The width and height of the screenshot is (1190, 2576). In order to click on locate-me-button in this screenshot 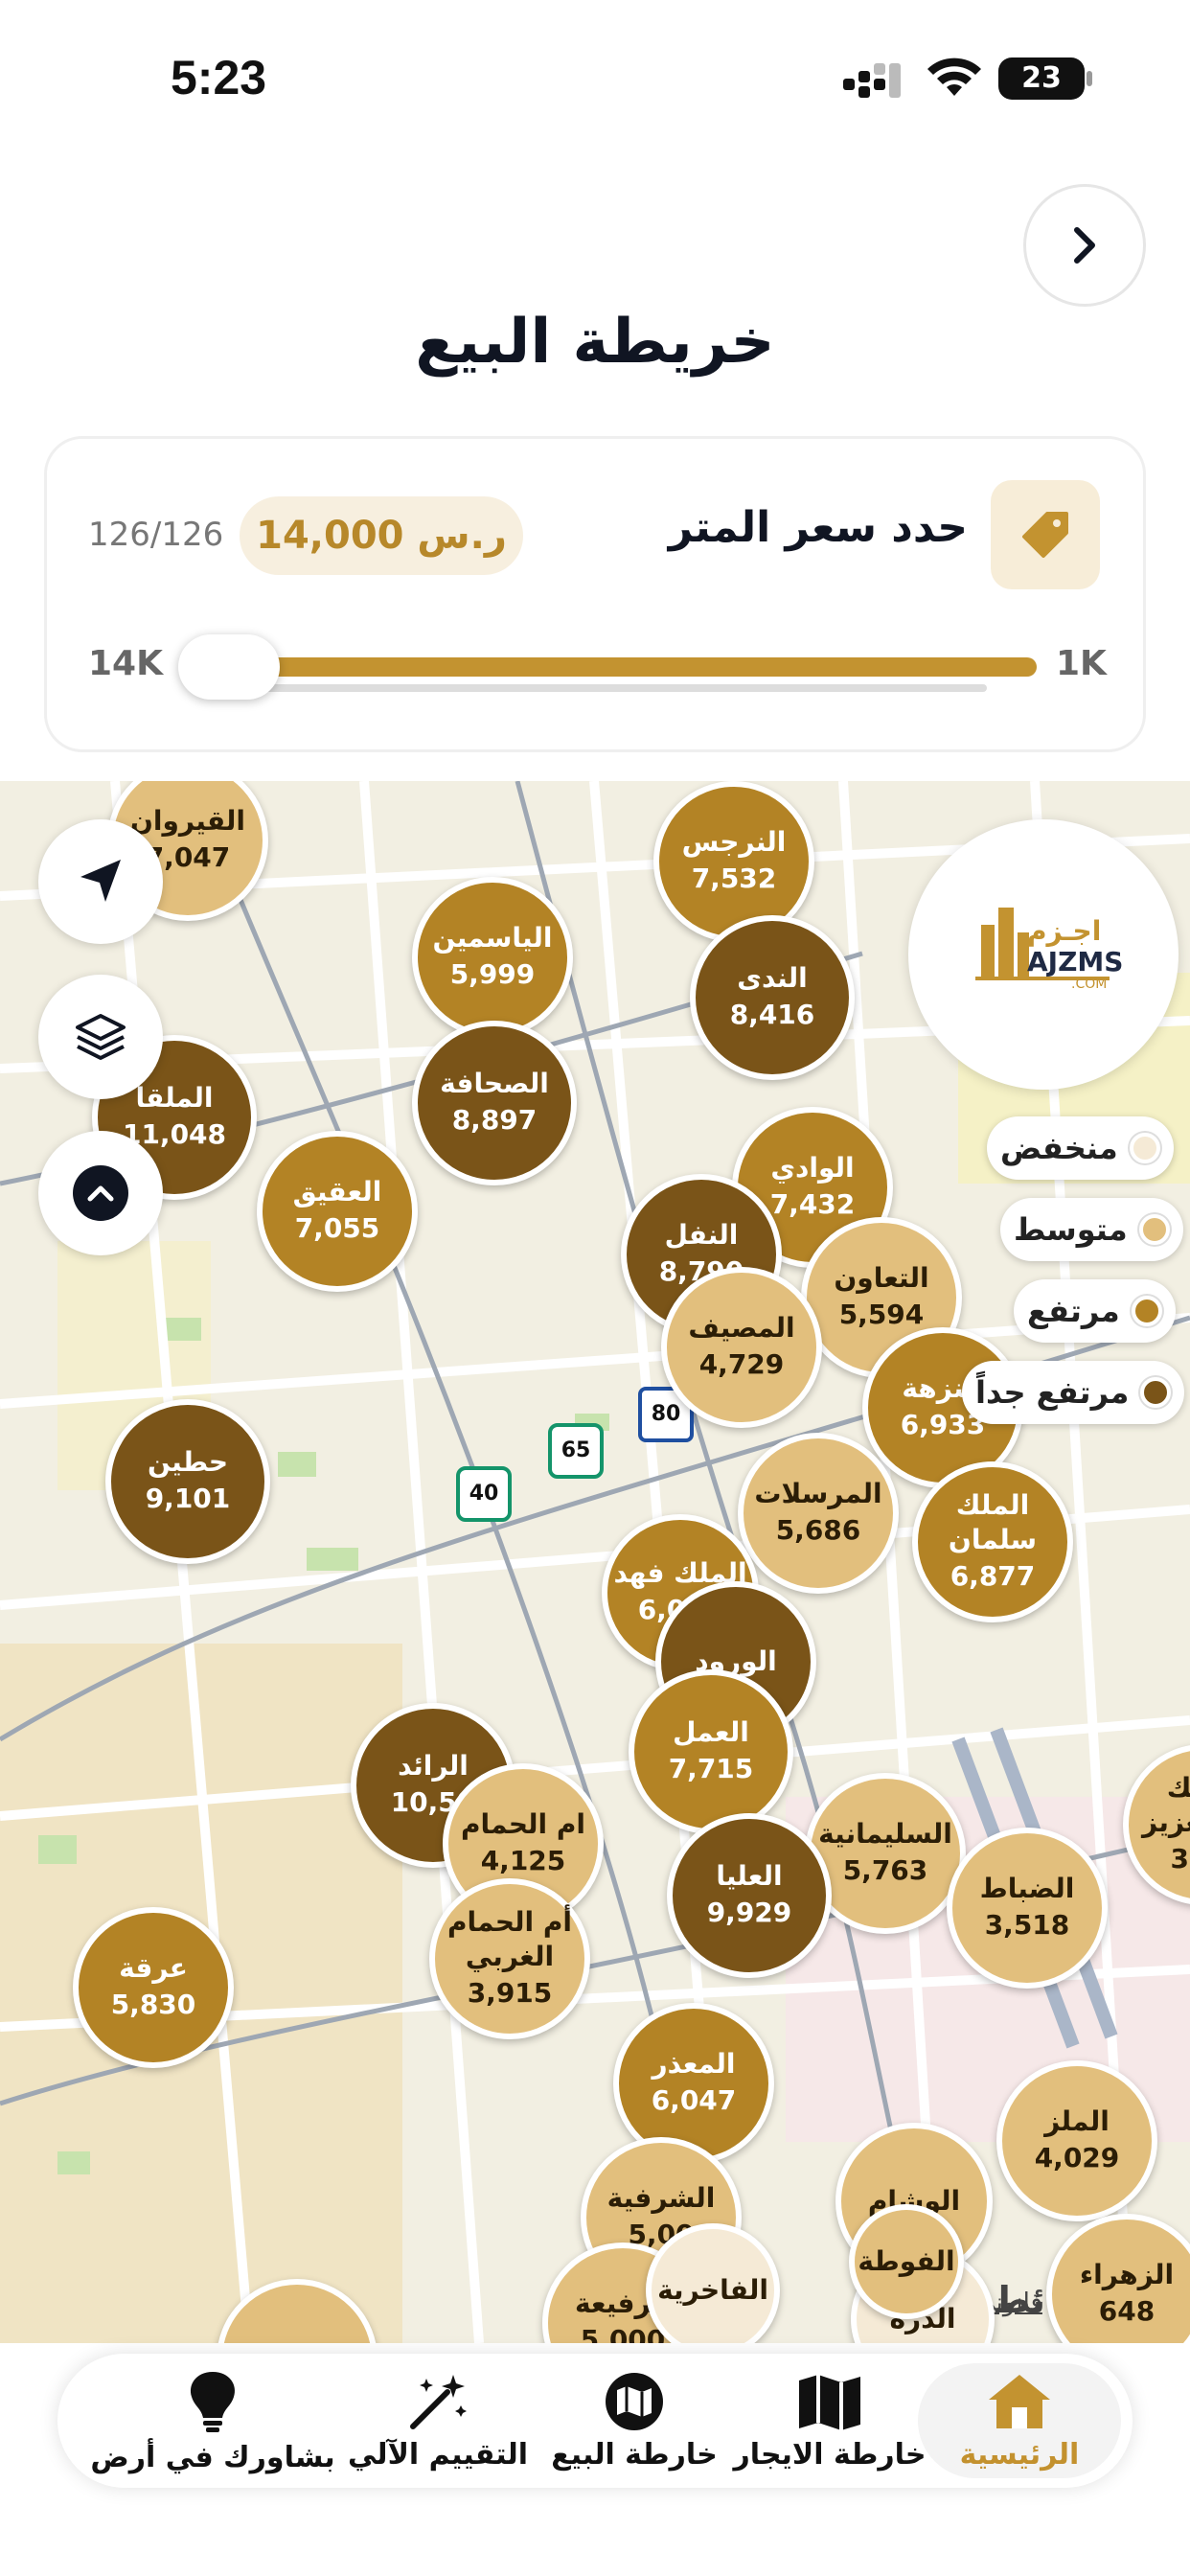, I will do `click(101, 881)`.